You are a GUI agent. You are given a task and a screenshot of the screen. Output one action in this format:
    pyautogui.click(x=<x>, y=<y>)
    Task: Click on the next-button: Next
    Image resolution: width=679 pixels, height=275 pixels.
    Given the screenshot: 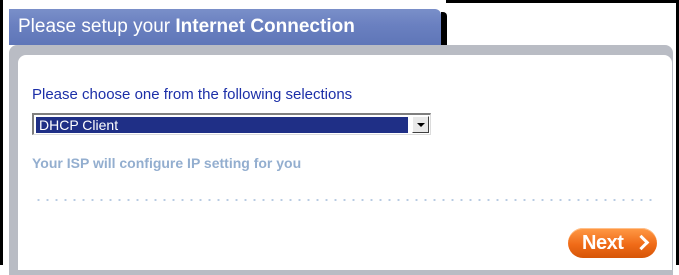 What is the action you would take?
    pyautogui.click(x=612, y=243)
    